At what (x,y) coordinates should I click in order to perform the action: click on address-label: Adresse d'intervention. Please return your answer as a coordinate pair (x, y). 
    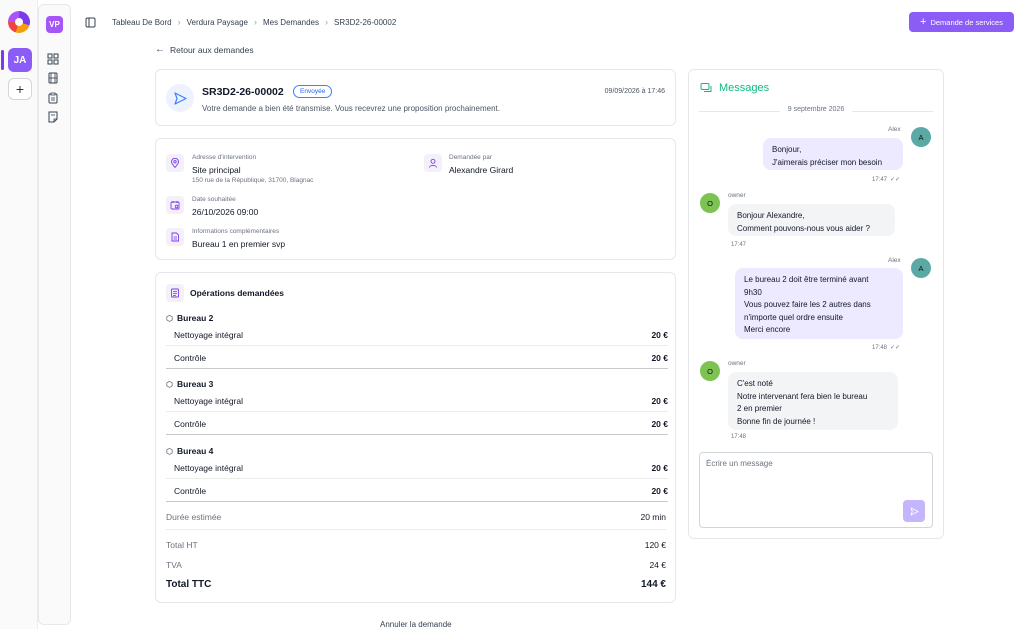
    Looking at the image, I should click on (224, 157).